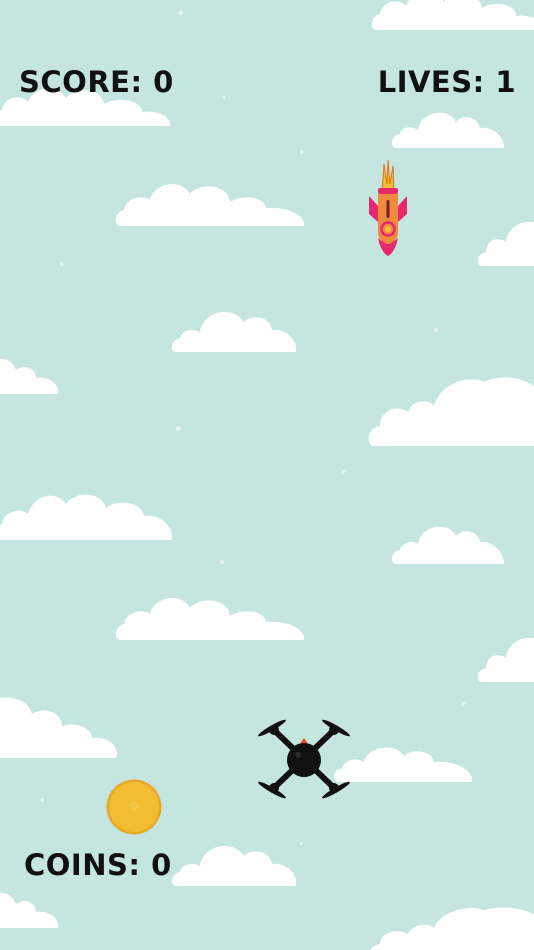 Image resolution: width=534 pixels, height=950 pixels. I want to click on score-display: SCORE: 0, so click(96, 82).